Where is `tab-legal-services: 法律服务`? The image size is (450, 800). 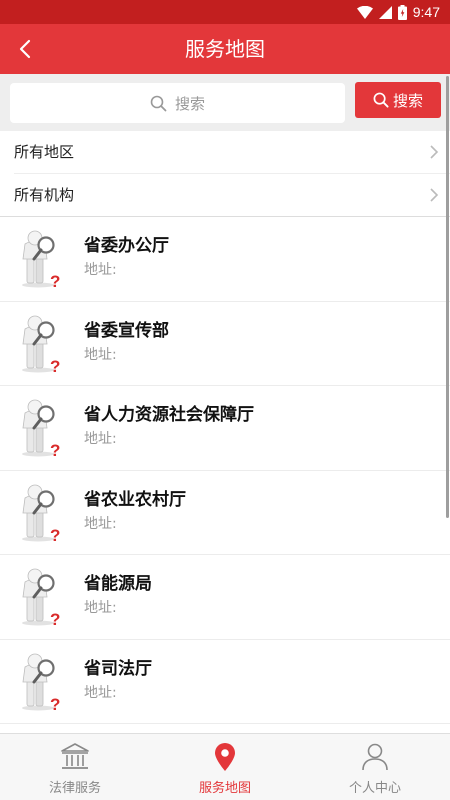 tab-legal-services: 法律服务 is located at coordinates (75, 767).